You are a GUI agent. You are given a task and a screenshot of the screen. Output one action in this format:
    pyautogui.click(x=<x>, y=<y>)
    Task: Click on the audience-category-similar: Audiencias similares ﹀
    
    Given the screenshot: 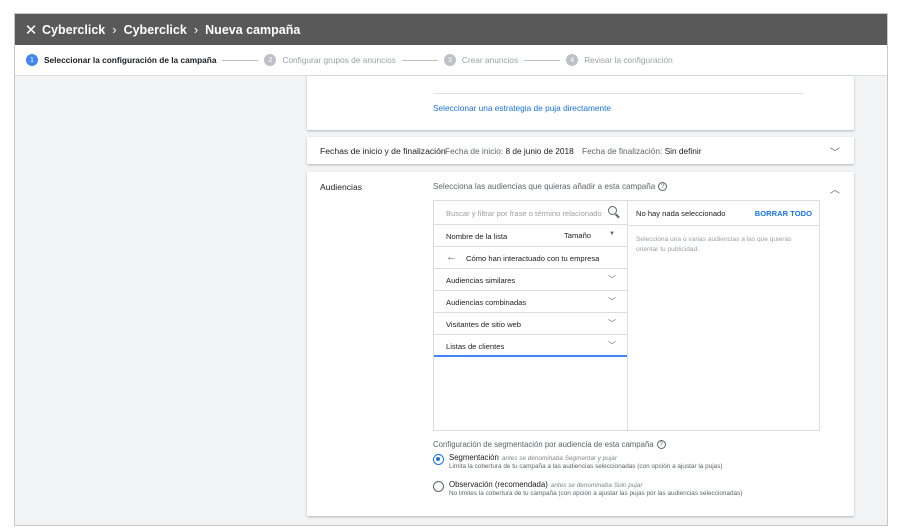 What is the action you would take?
    pyautogui.click(x=530, y=280)
    